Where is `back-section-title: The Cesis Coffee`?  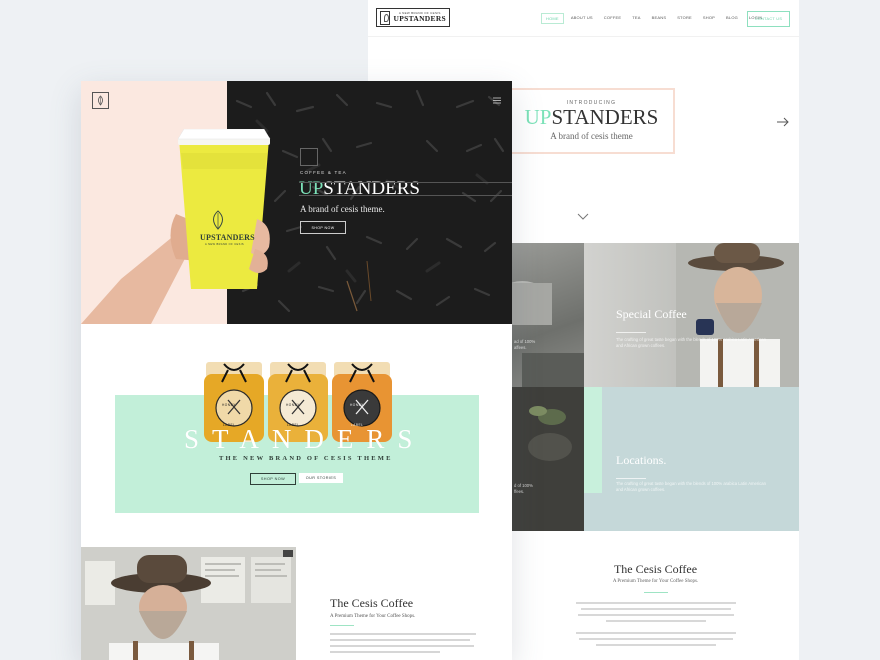 back-section-title: The Cesis Coffee is located at coordinates (655, 569).